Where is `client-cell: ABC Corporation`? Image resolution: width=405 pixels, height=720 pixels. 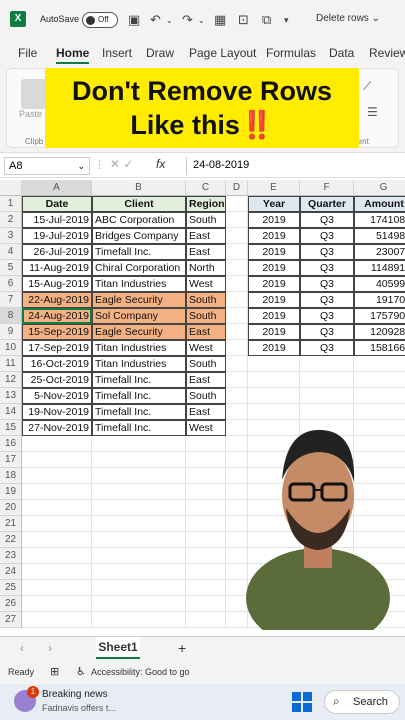
client-cell: ABC Corporation is located at coordinates (139, 220).